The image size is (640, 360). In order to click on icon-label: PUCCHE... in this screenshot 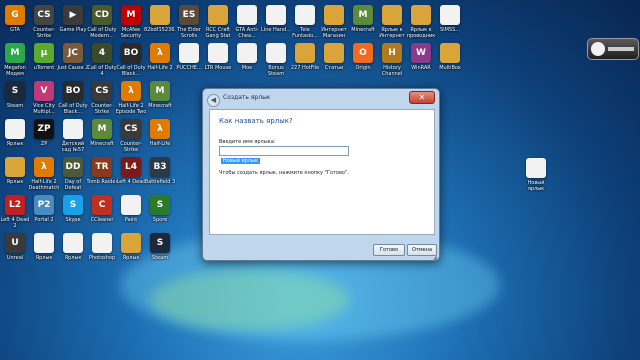, I will do `click(189, 68)`.